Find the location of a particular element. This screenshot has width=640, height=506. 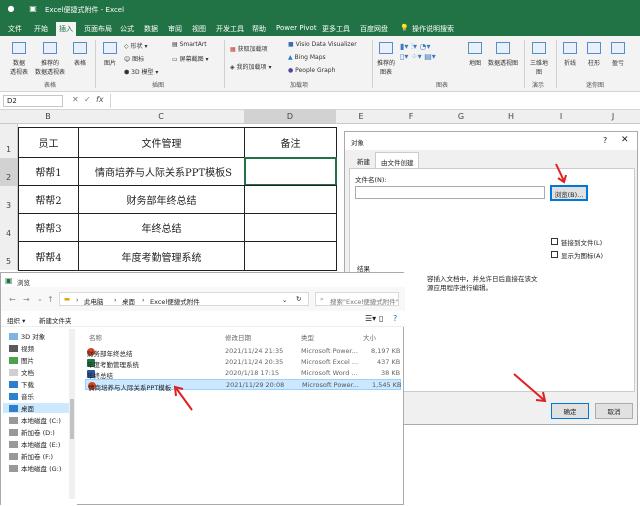

arrow-to-ok is located at coordinates (530, 388).